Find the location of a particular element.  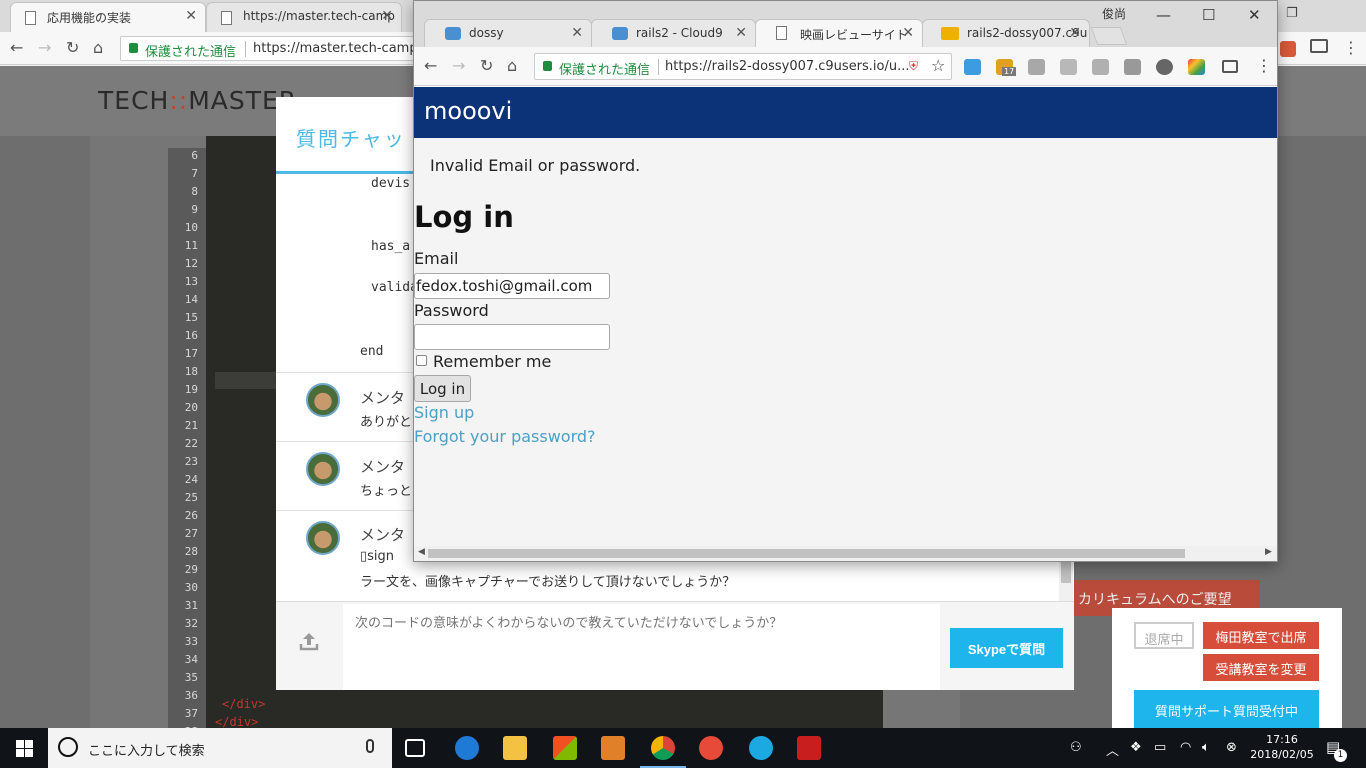

download-icon is located at coordinates (1100, 67).